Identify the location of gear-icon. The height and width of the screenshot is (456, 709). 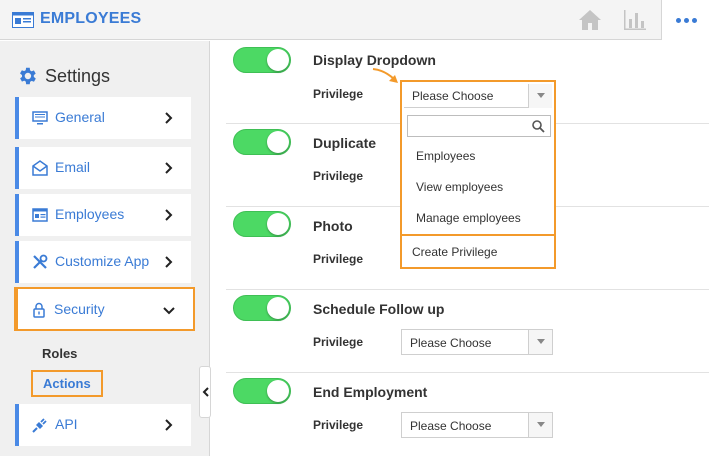
(28, 76).